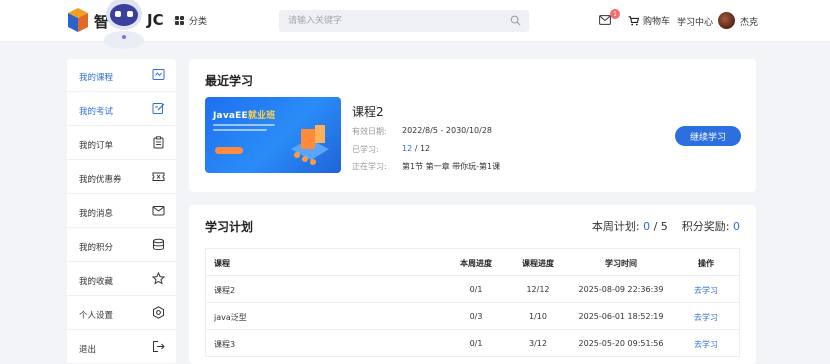  I want to click on sidebar-item-my-courses: 我的课程, so click(121, 75).